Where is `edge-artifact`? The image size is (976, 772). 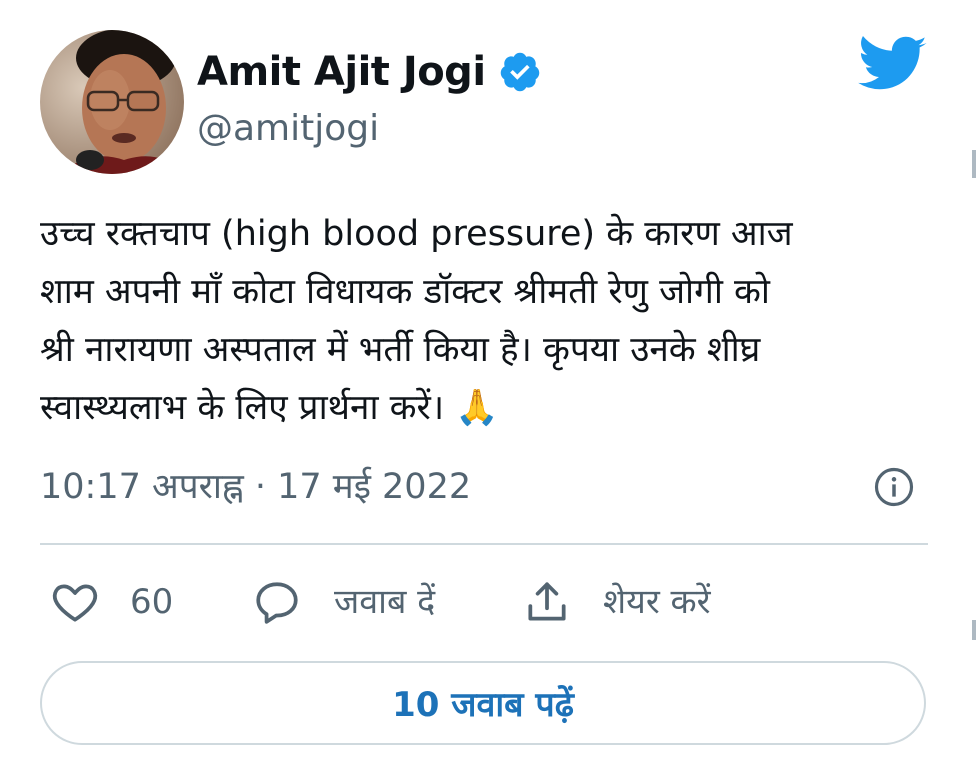 edge-artifact is located at coordinates (974, 164).